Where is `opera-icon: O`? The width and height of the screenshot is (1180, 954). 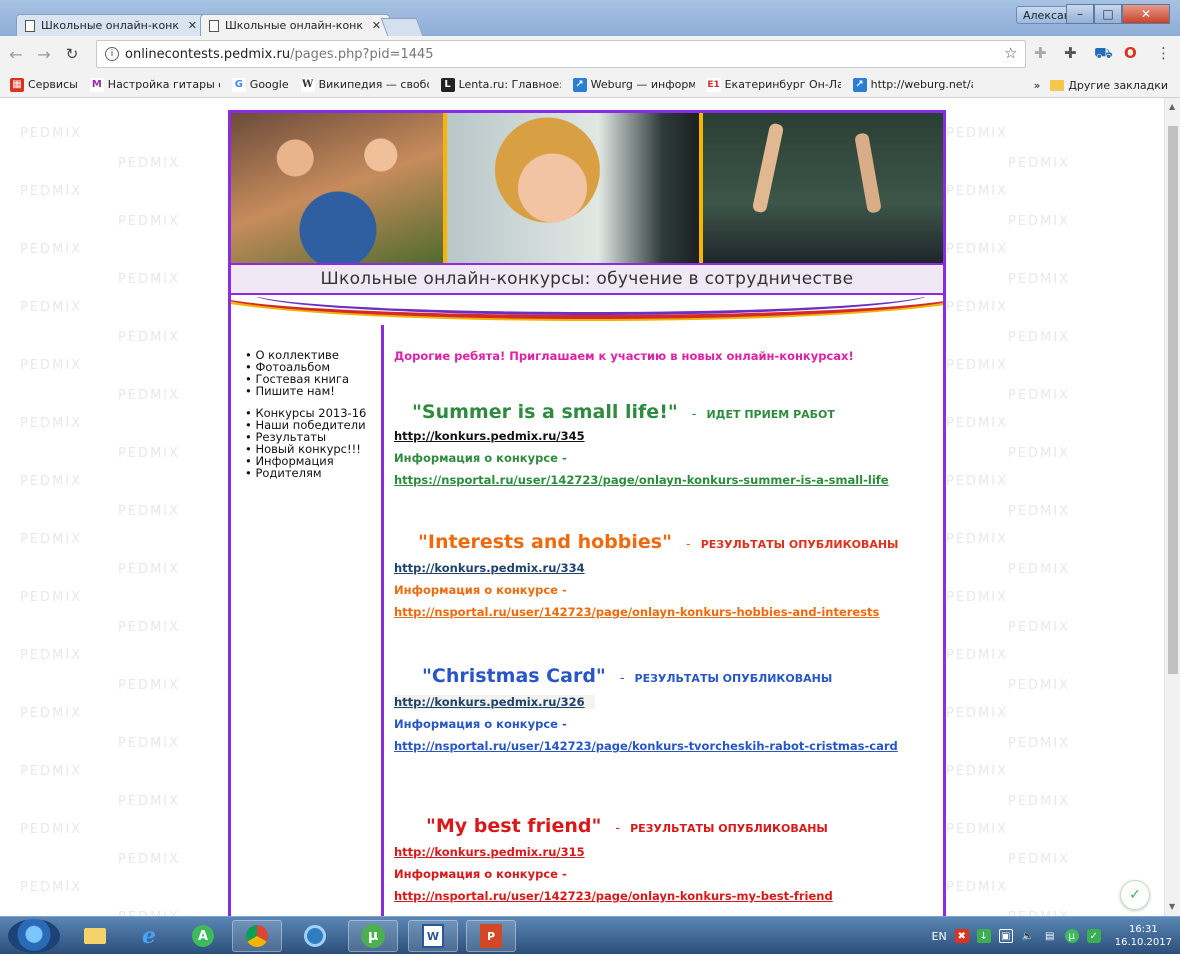
opera-icon: O is located at coordinates (1130, 53).